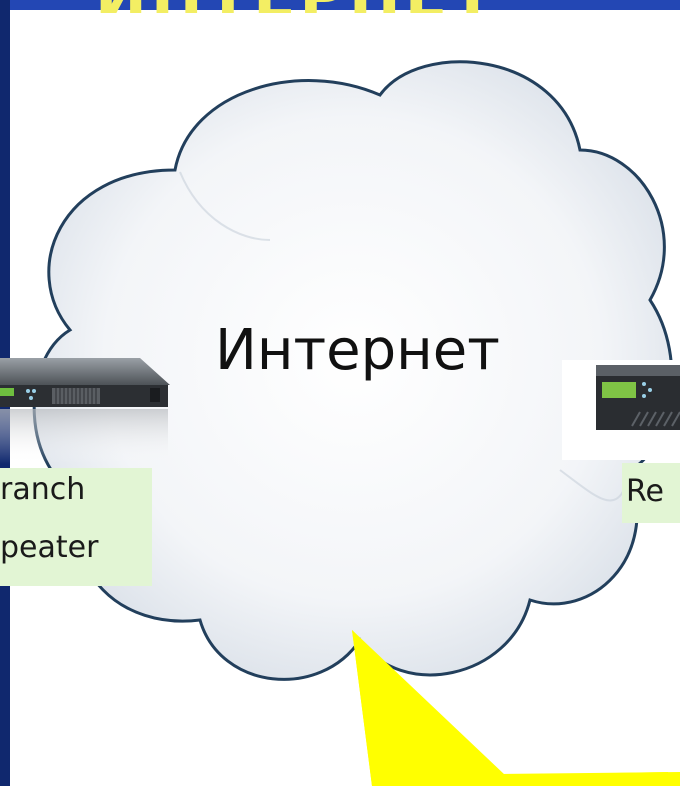 The height and width of the screenshot is (786, 680). What do you see at coordinates (516, 708) in the screenshot?
I see `yellow-callout-pointer` at bounding box center [516, 708].